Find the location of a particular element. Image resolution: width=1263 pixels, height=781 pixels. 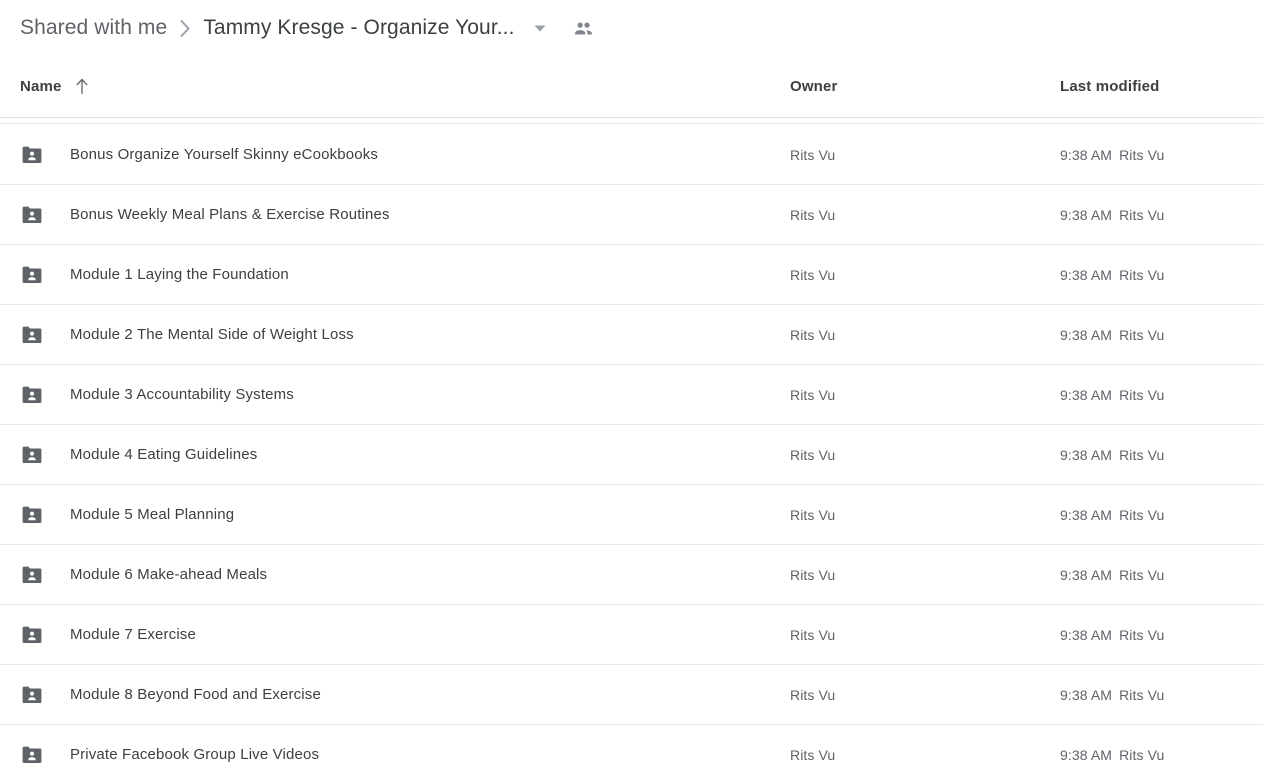

column-header-name: Name is located at coordinates (395, 86).